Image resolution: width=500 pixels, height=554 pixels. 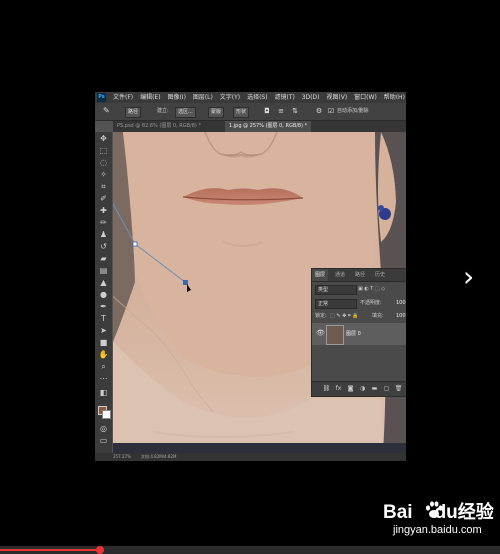 I want to click on default-colors-icon: ◧, so click(x=103, y=393).